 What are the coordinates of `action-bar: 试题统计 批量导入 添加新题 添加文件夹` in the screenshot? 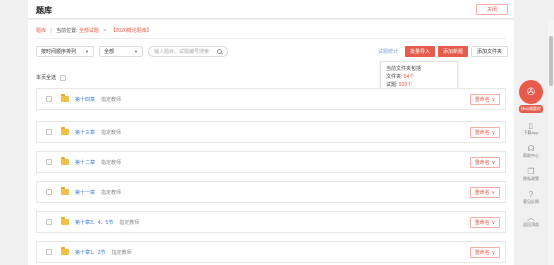 It's located at (443, 51).